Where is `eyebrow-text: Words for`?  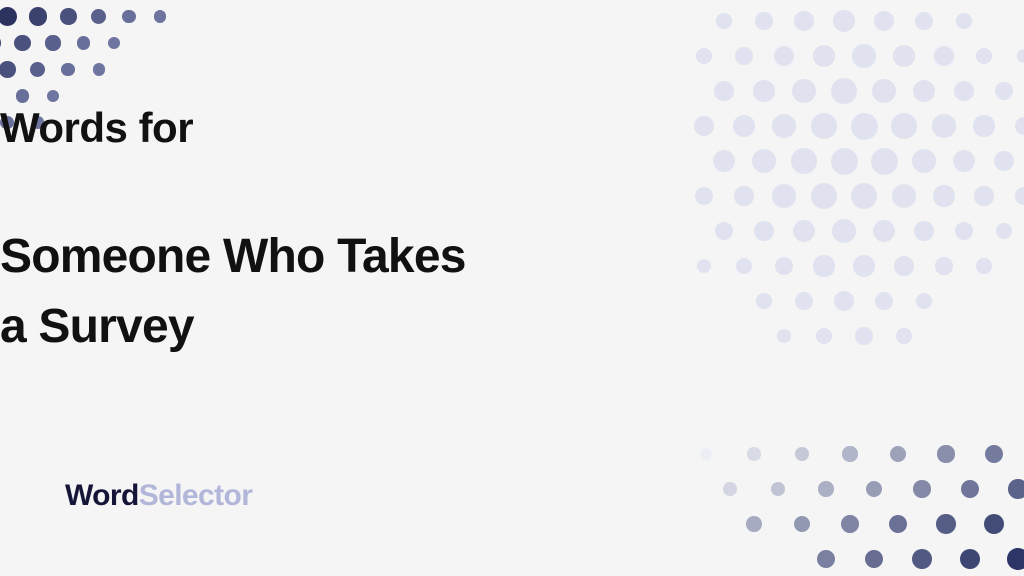 eyebrow-text: Words for is located at coordinates (97, 127).